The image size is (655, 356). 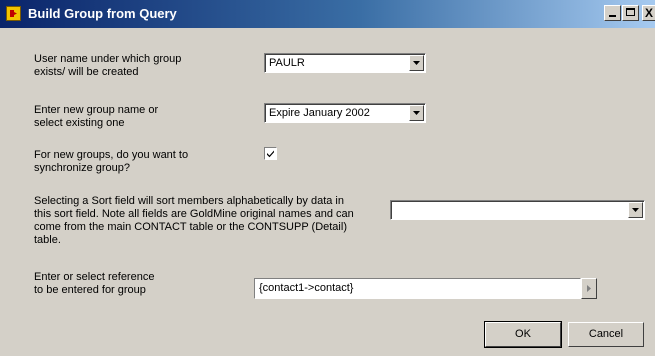 I want to click on cancel-button: Cancel, so click(x=606, y=334).